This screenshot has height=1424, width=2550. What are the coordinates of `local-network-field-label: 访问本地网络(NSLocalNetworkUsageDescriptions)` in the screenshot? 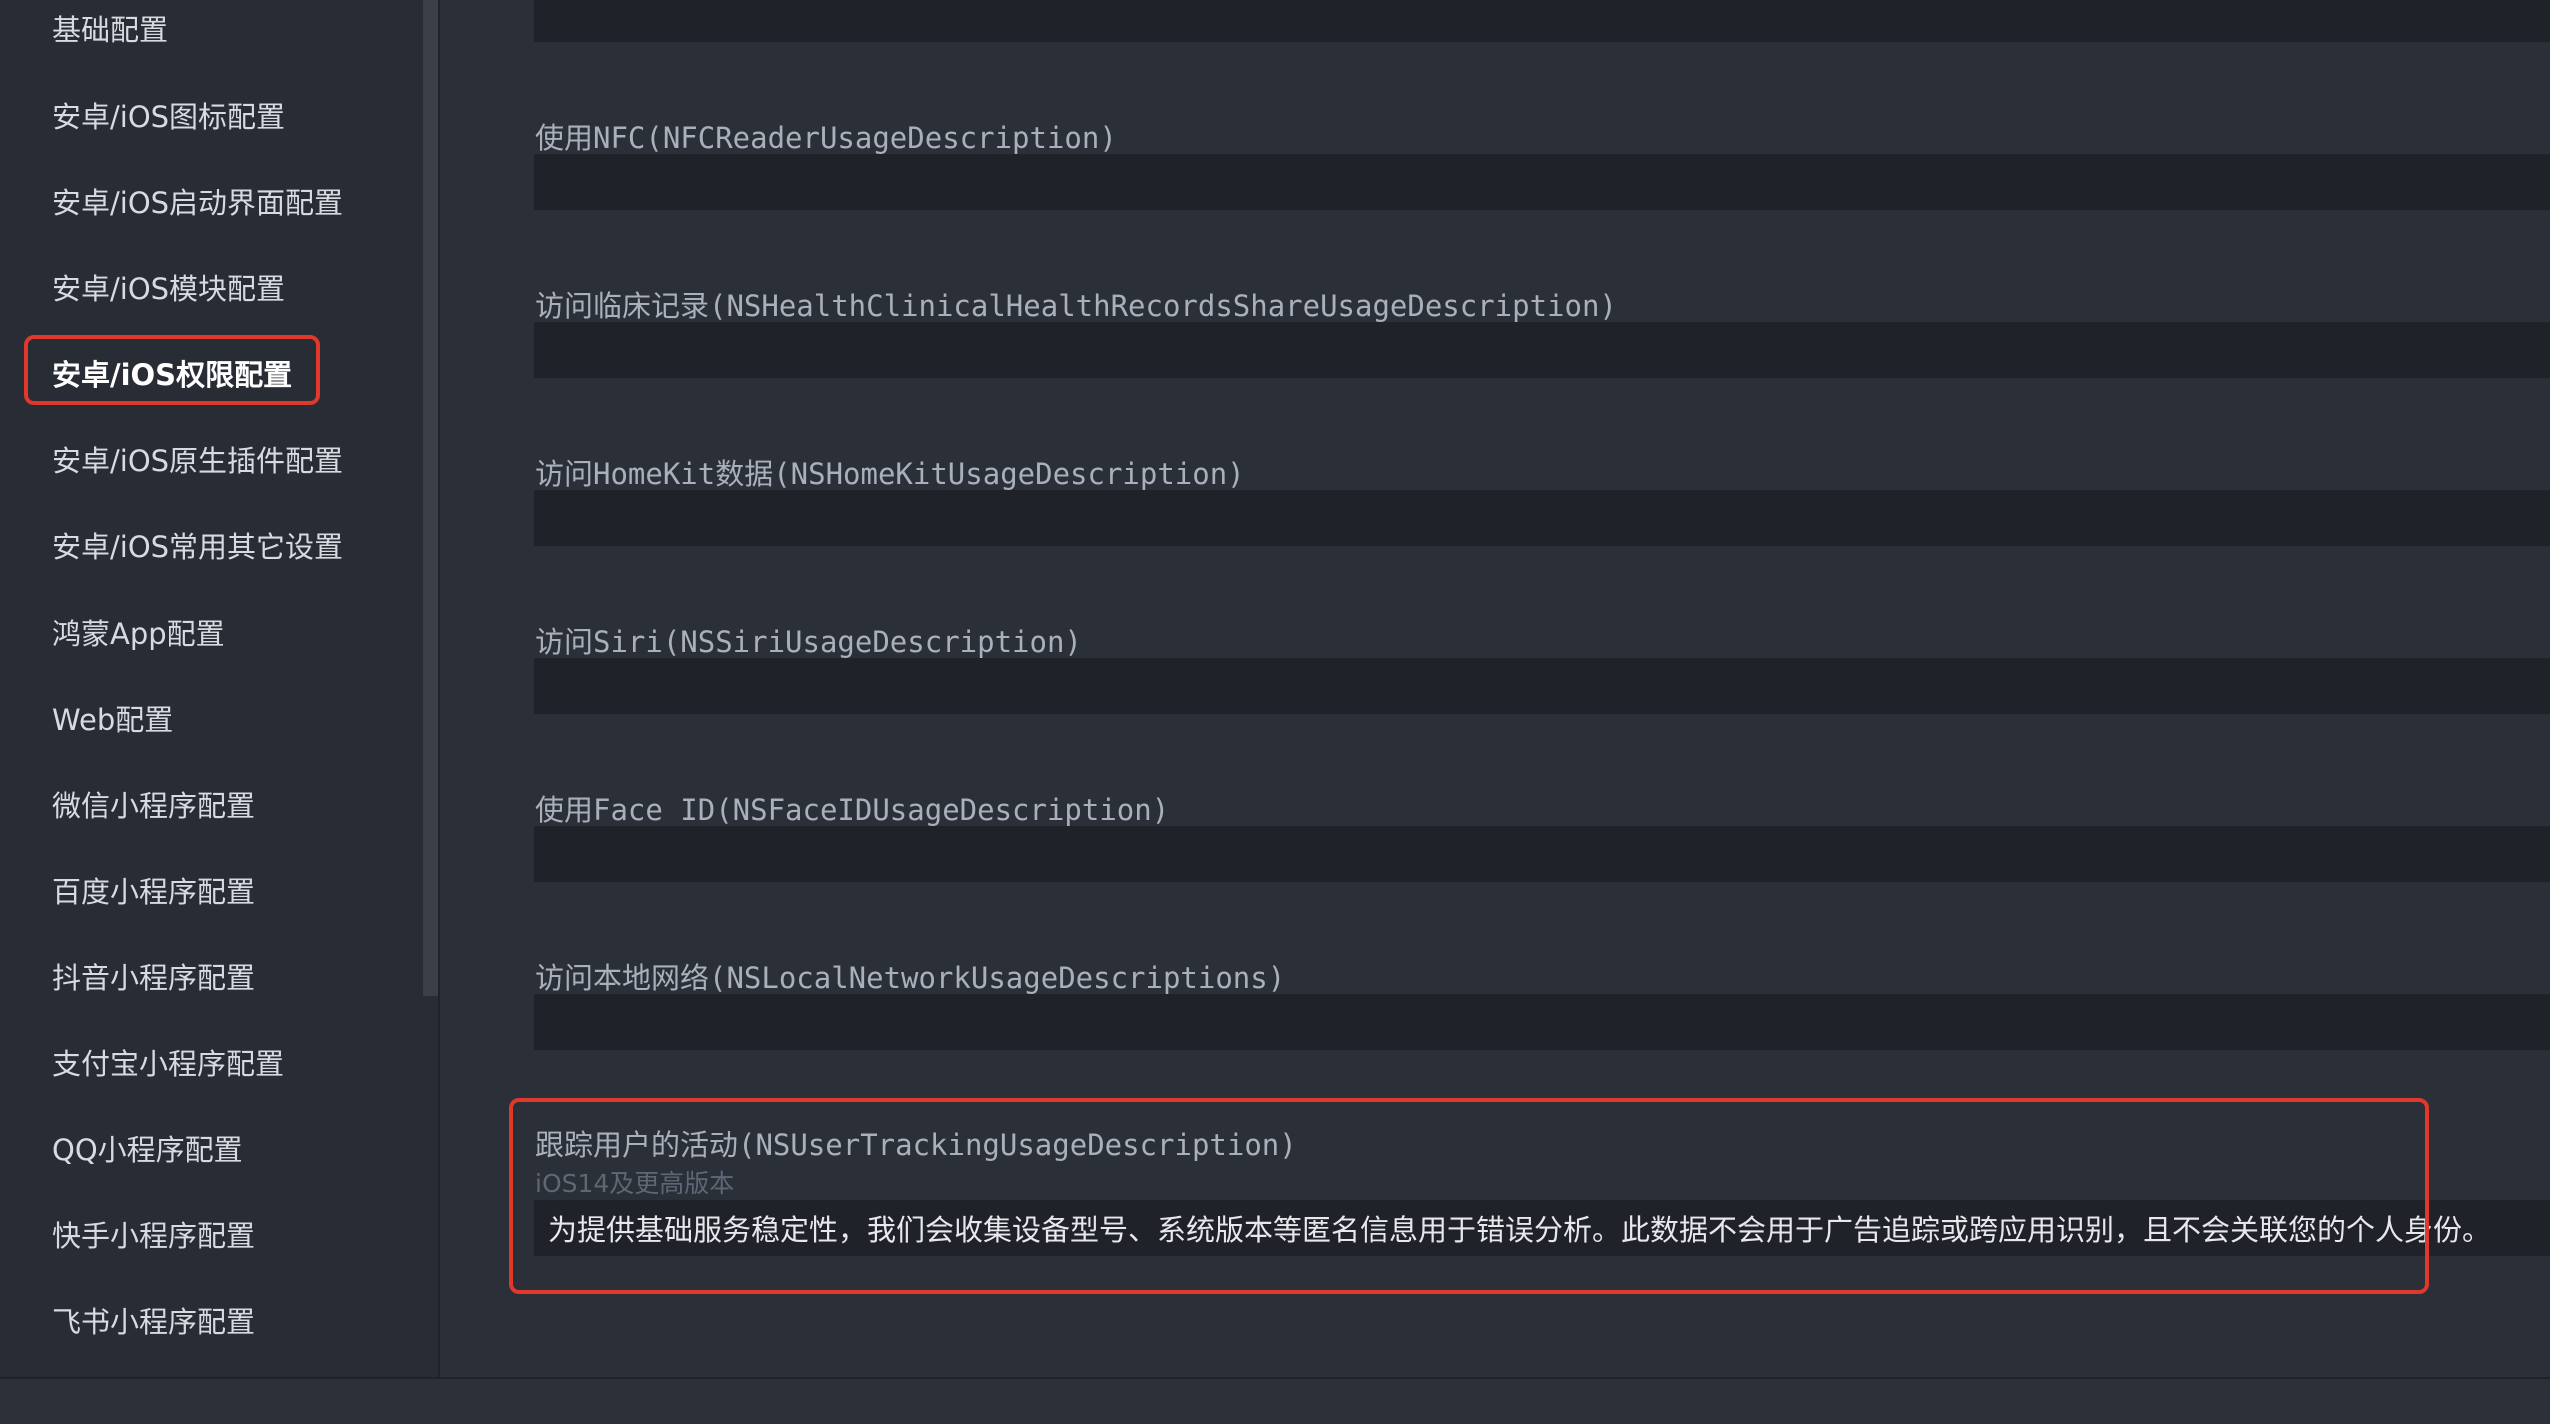 It's located at (910, 978).